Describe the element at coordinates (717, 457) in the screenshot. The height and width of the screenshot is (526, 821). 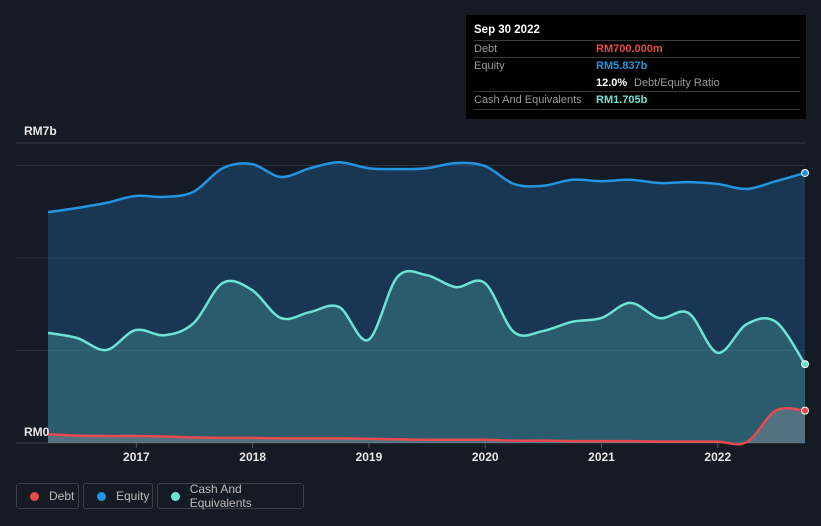
I see `x-tick-label: 2022` at that location.